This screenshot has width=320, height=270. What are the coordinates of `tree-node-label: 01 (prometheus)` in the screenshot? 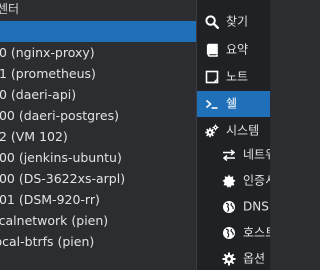 It's located at (48, 73).